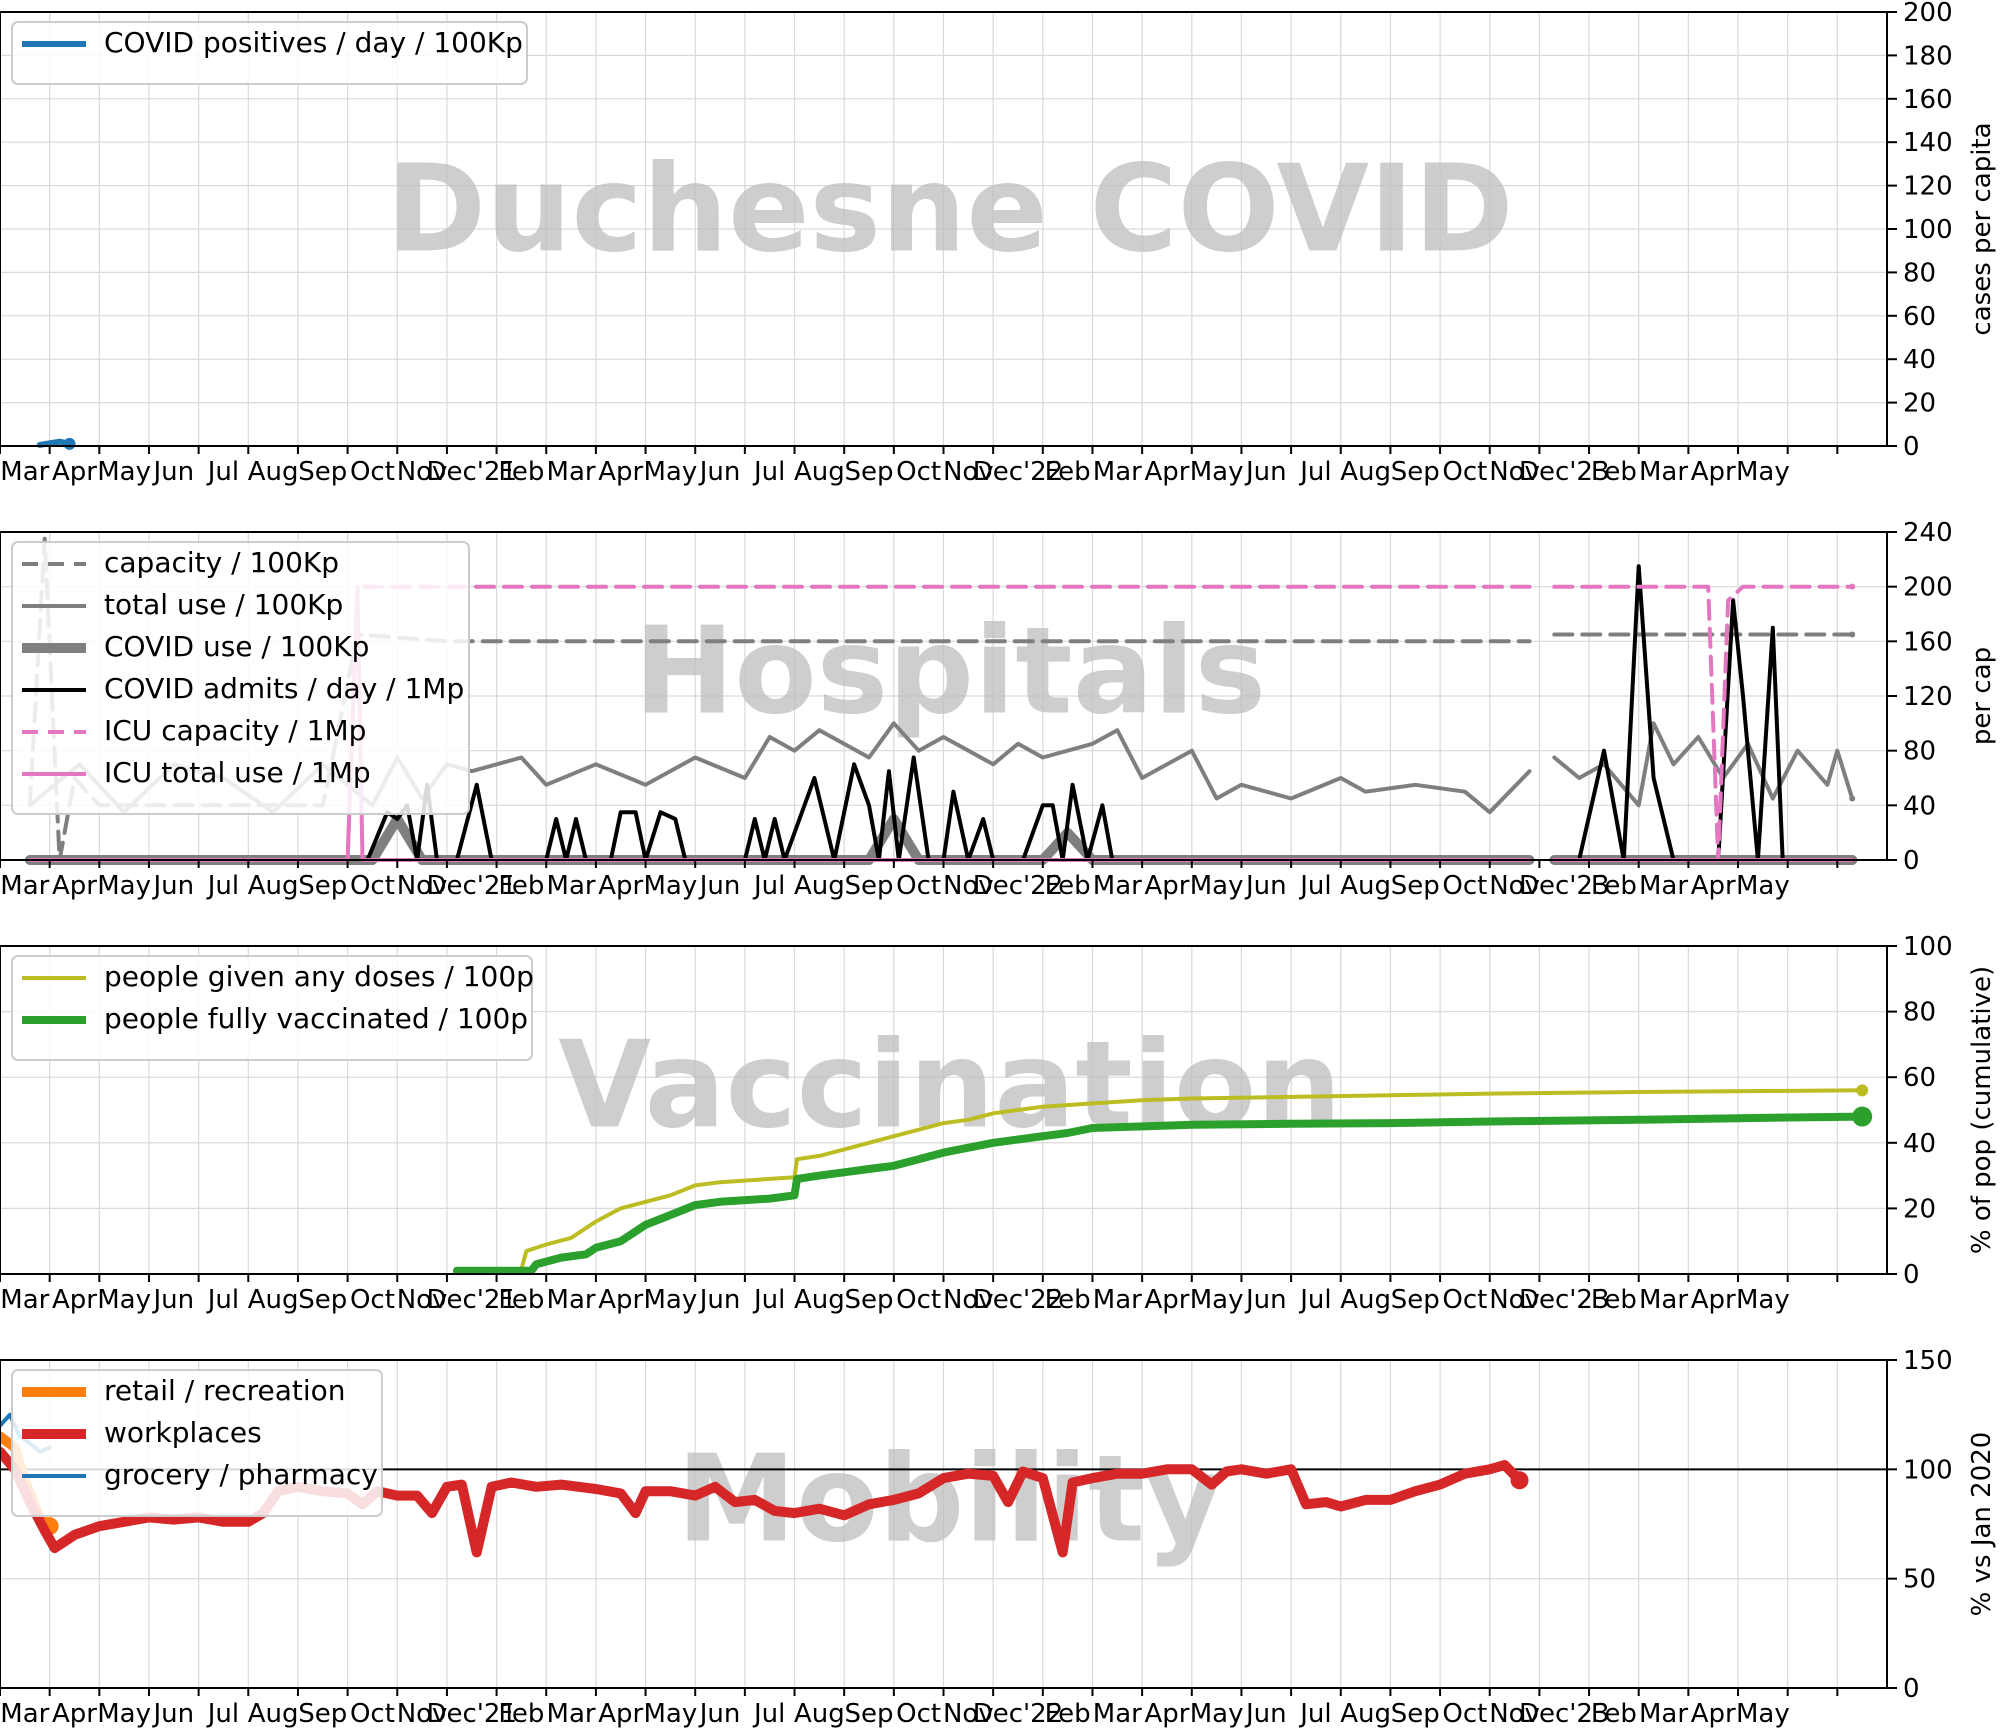  I want to click on y-axis-label: cases per capita, so click(1982, 228).